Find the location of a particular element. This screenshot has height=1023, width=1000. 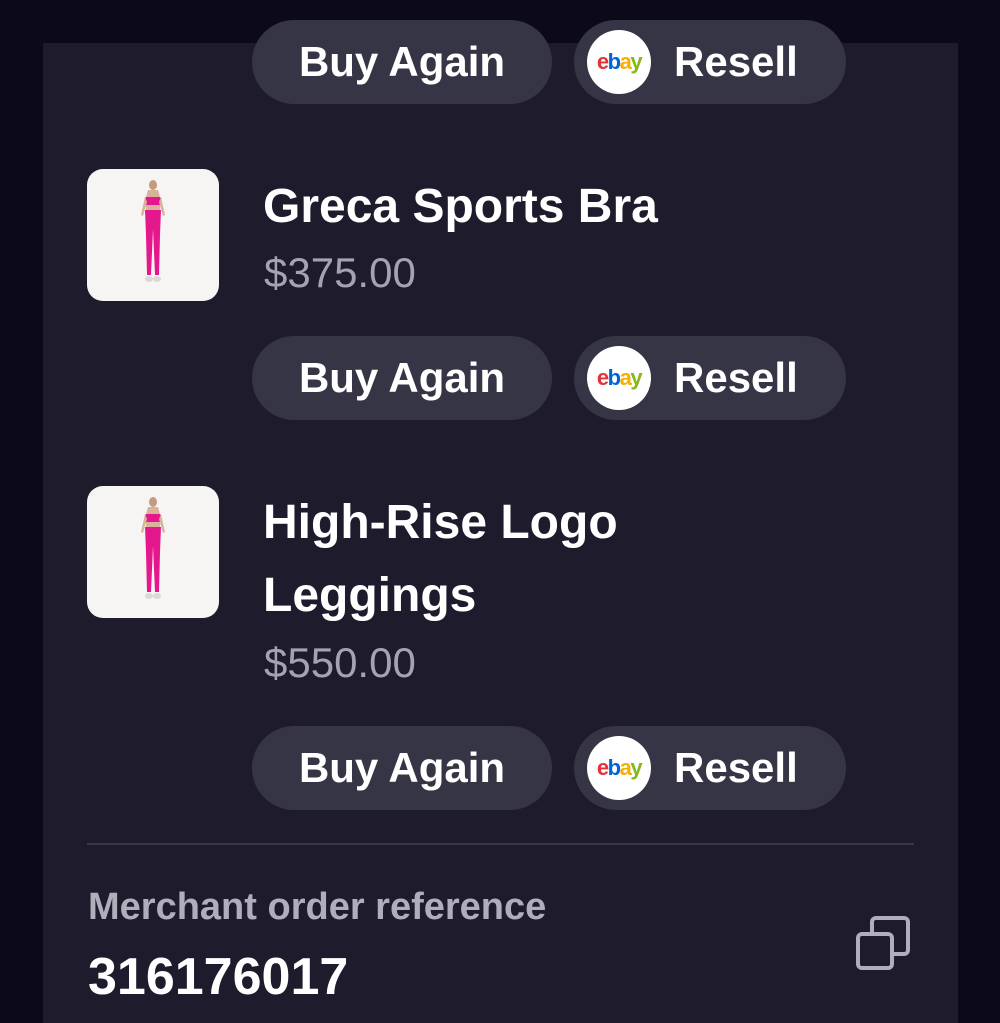

product-price: $375.00 is located at coordinates (340, 272).